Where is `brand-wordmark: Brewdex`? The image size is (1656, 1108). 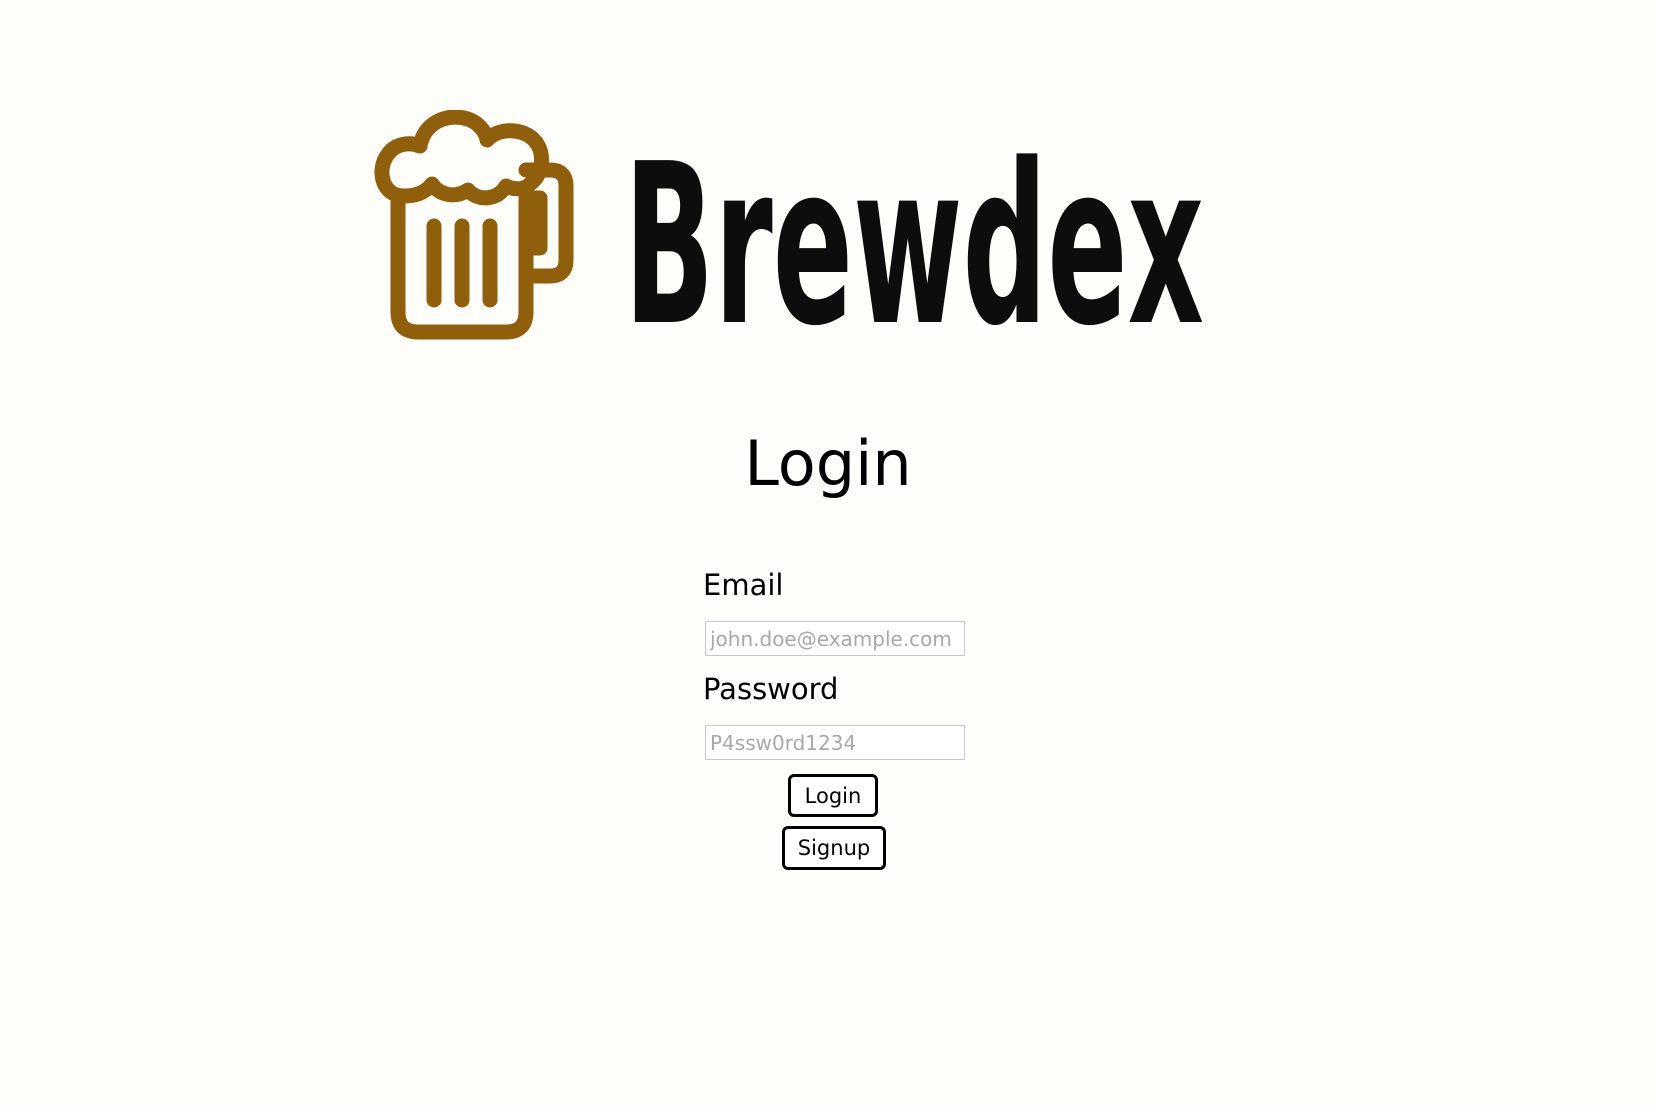 brand-wordmark: Brewdex is located at coordinates (914, 237).